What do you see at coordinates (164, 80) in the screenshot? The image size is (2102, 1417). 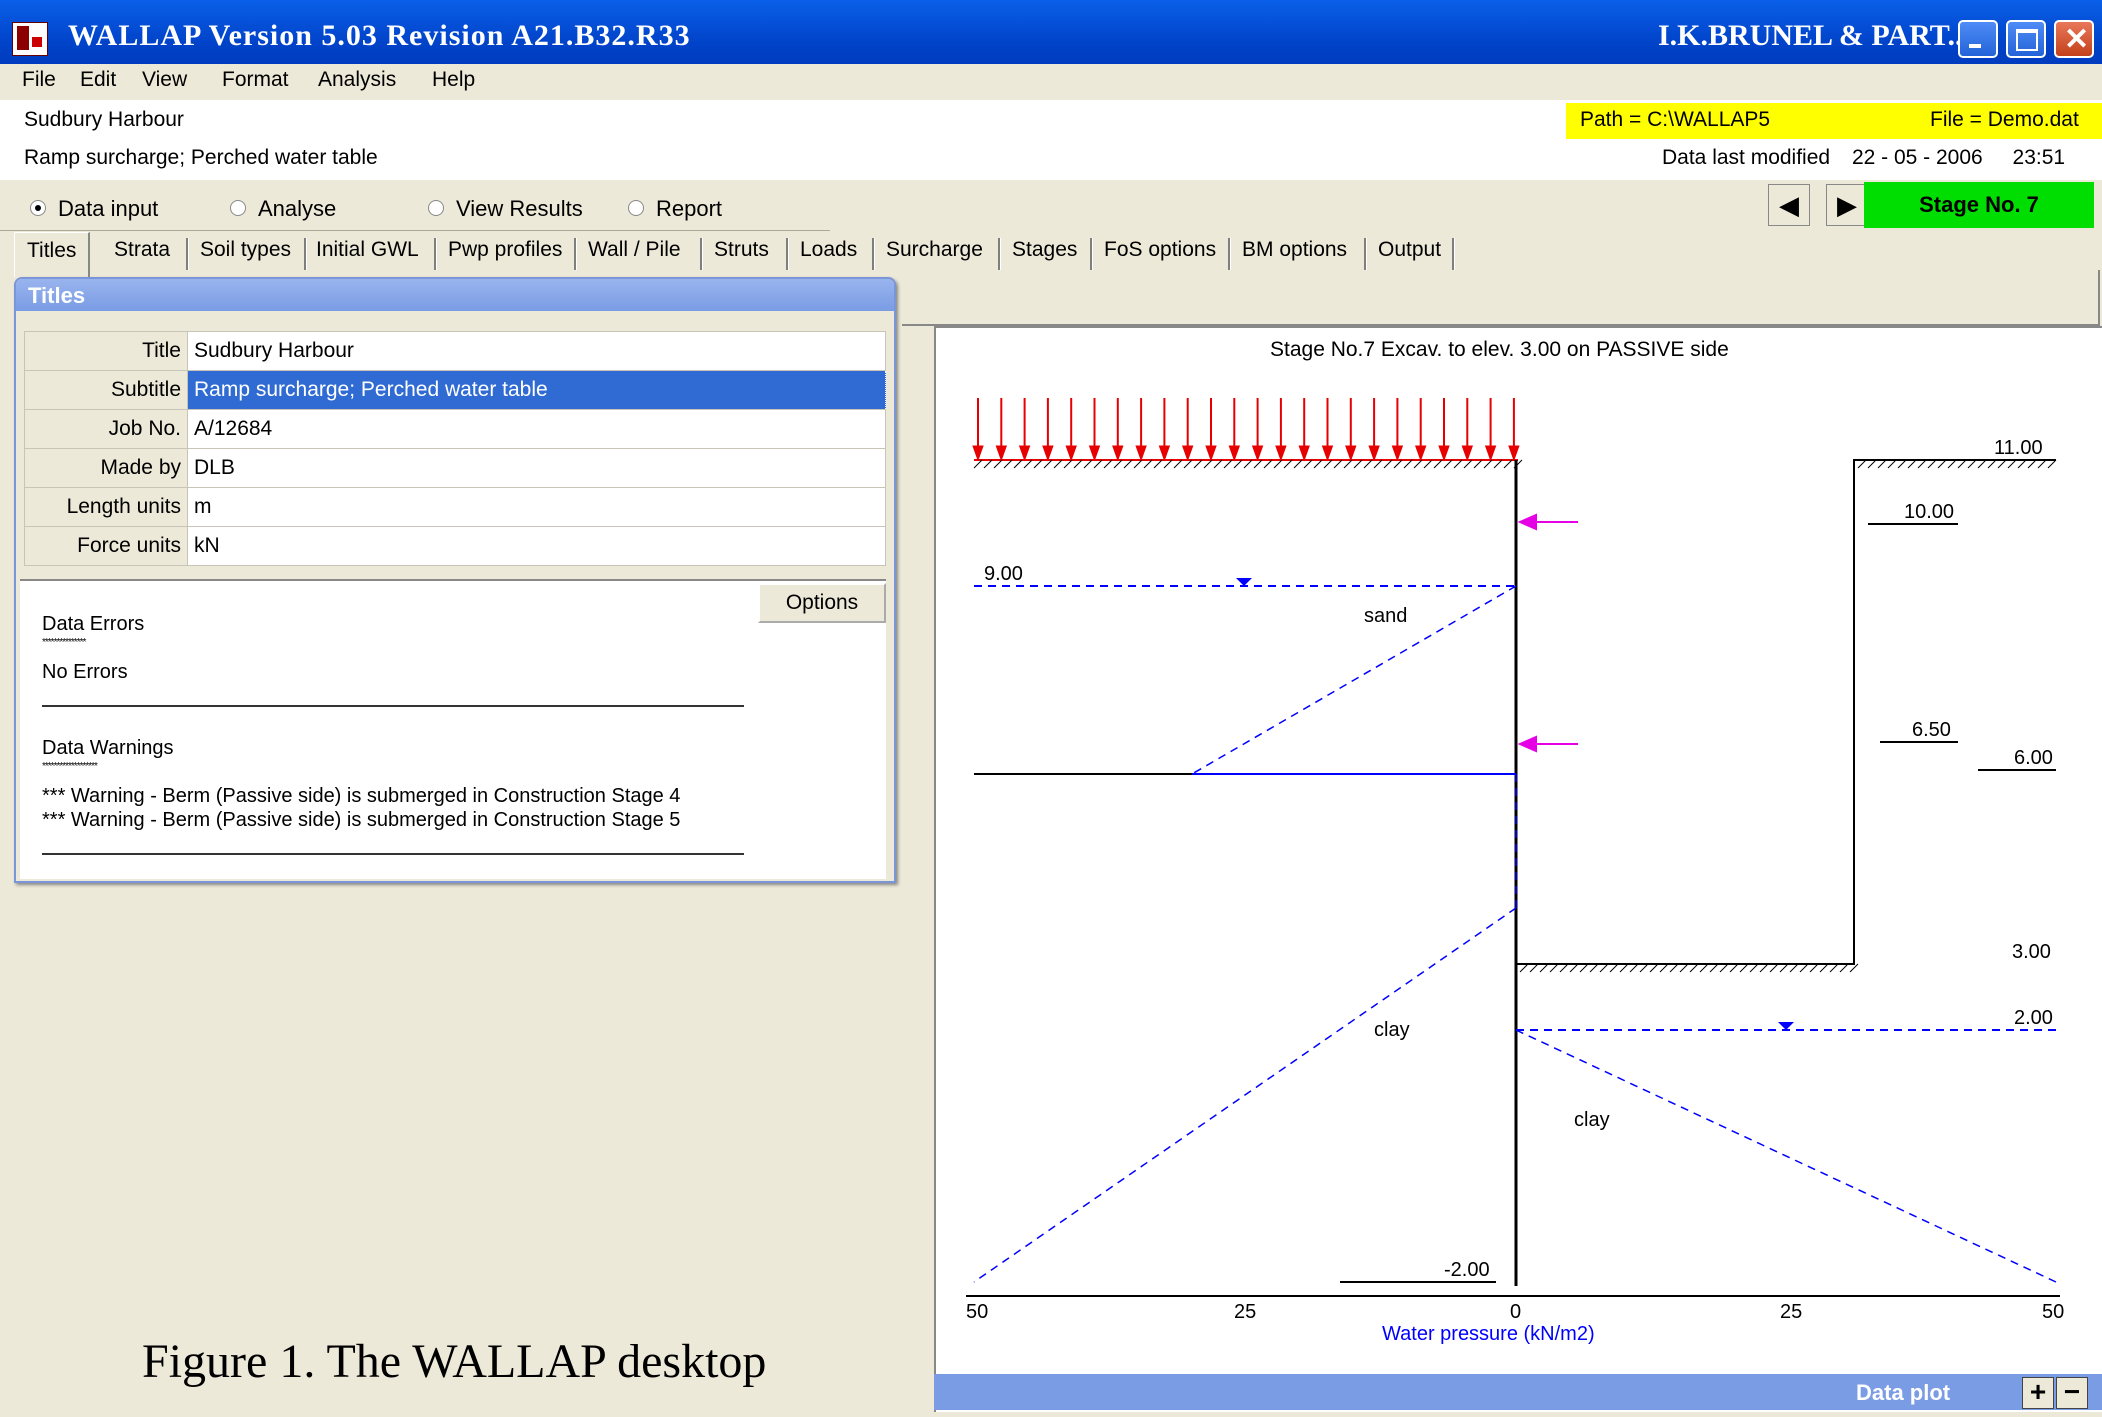 I see `menu-view: View` at bounding box center [164, 80].